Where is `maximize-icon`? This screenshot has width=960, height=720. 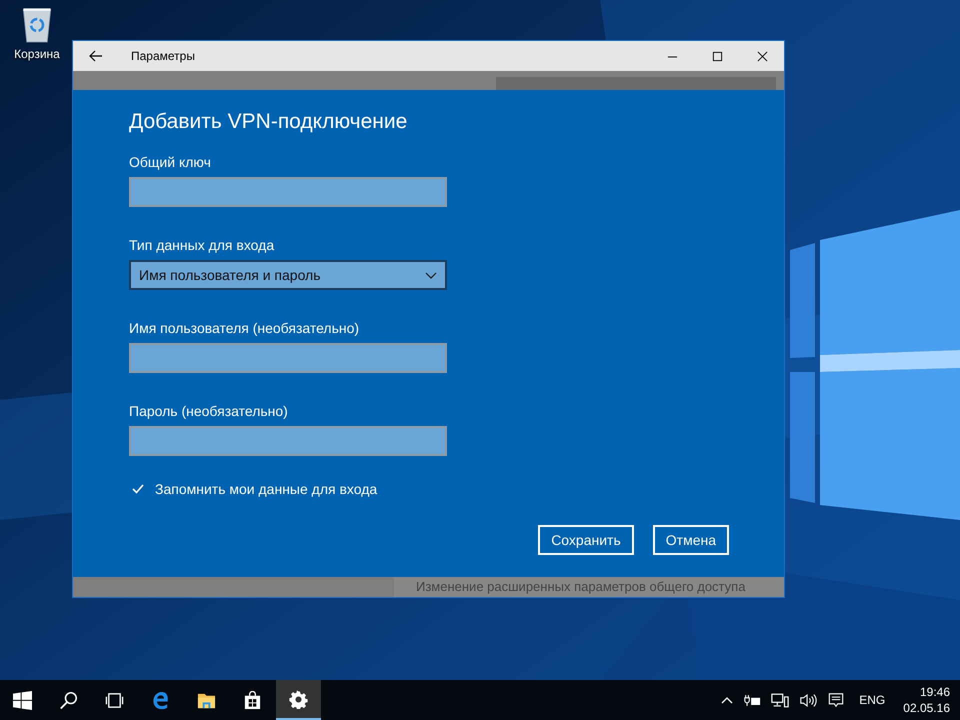
maximize-icon is located at coordinates (717, 56).